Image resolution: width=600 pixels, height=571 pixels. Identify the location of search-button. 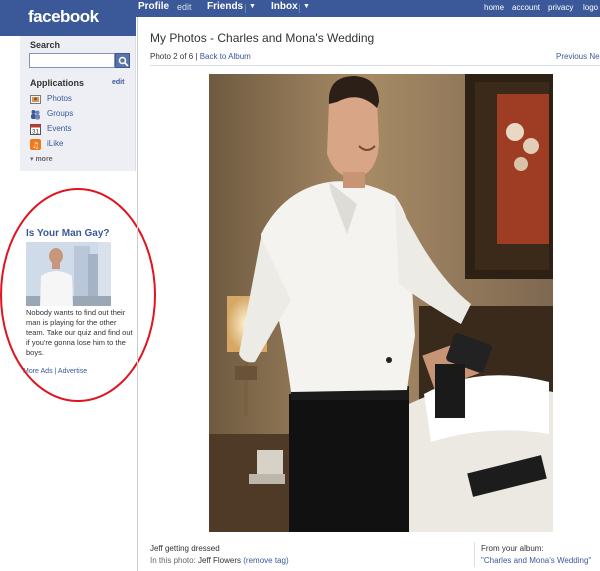
(122, 60).